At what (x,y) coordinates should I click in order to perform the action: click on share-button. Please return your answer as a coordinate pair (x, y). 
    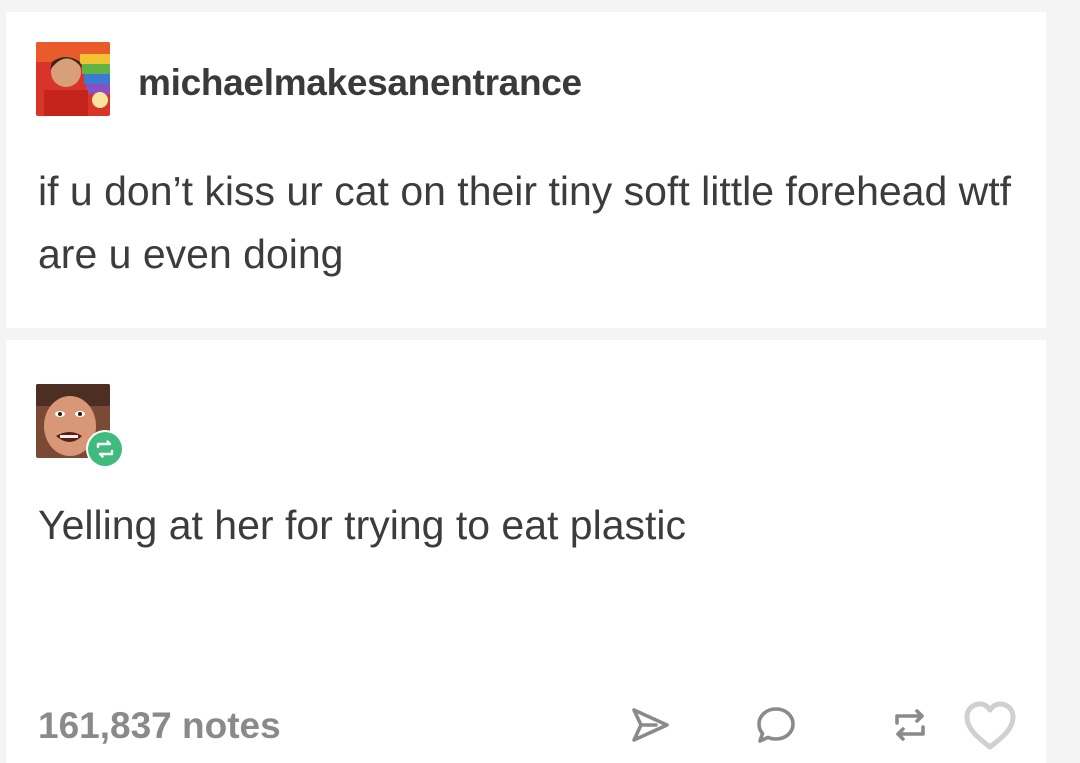
    Looking at the image, I should click on (650, 725).